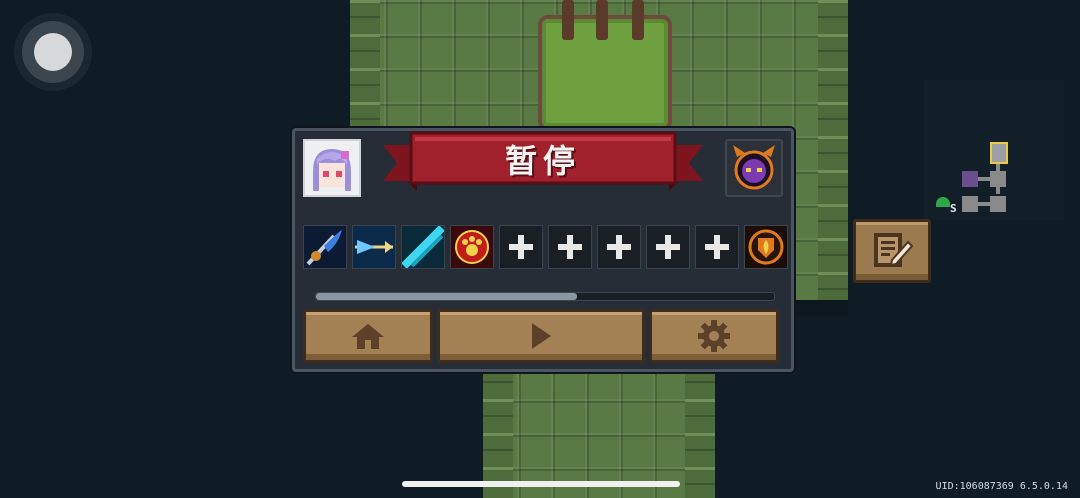 Image resolution: width=1080 pixels, height=498 pixels. Describe the element at coordinates (447, 296) in the screenshot. I see `progress-fill` at that location.